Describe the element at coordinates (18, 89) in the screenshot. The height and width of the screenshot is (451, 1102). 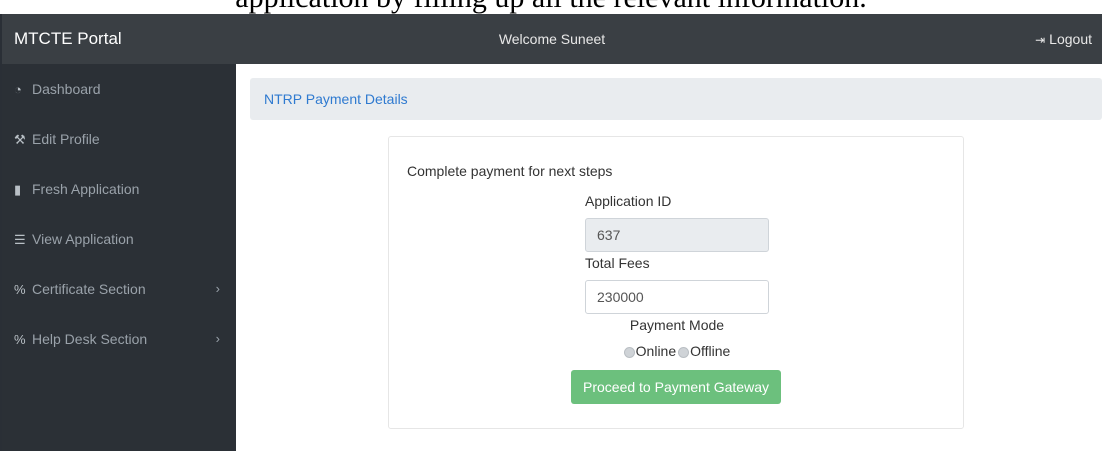
I see `dashboard-icon: ◔` at that location.